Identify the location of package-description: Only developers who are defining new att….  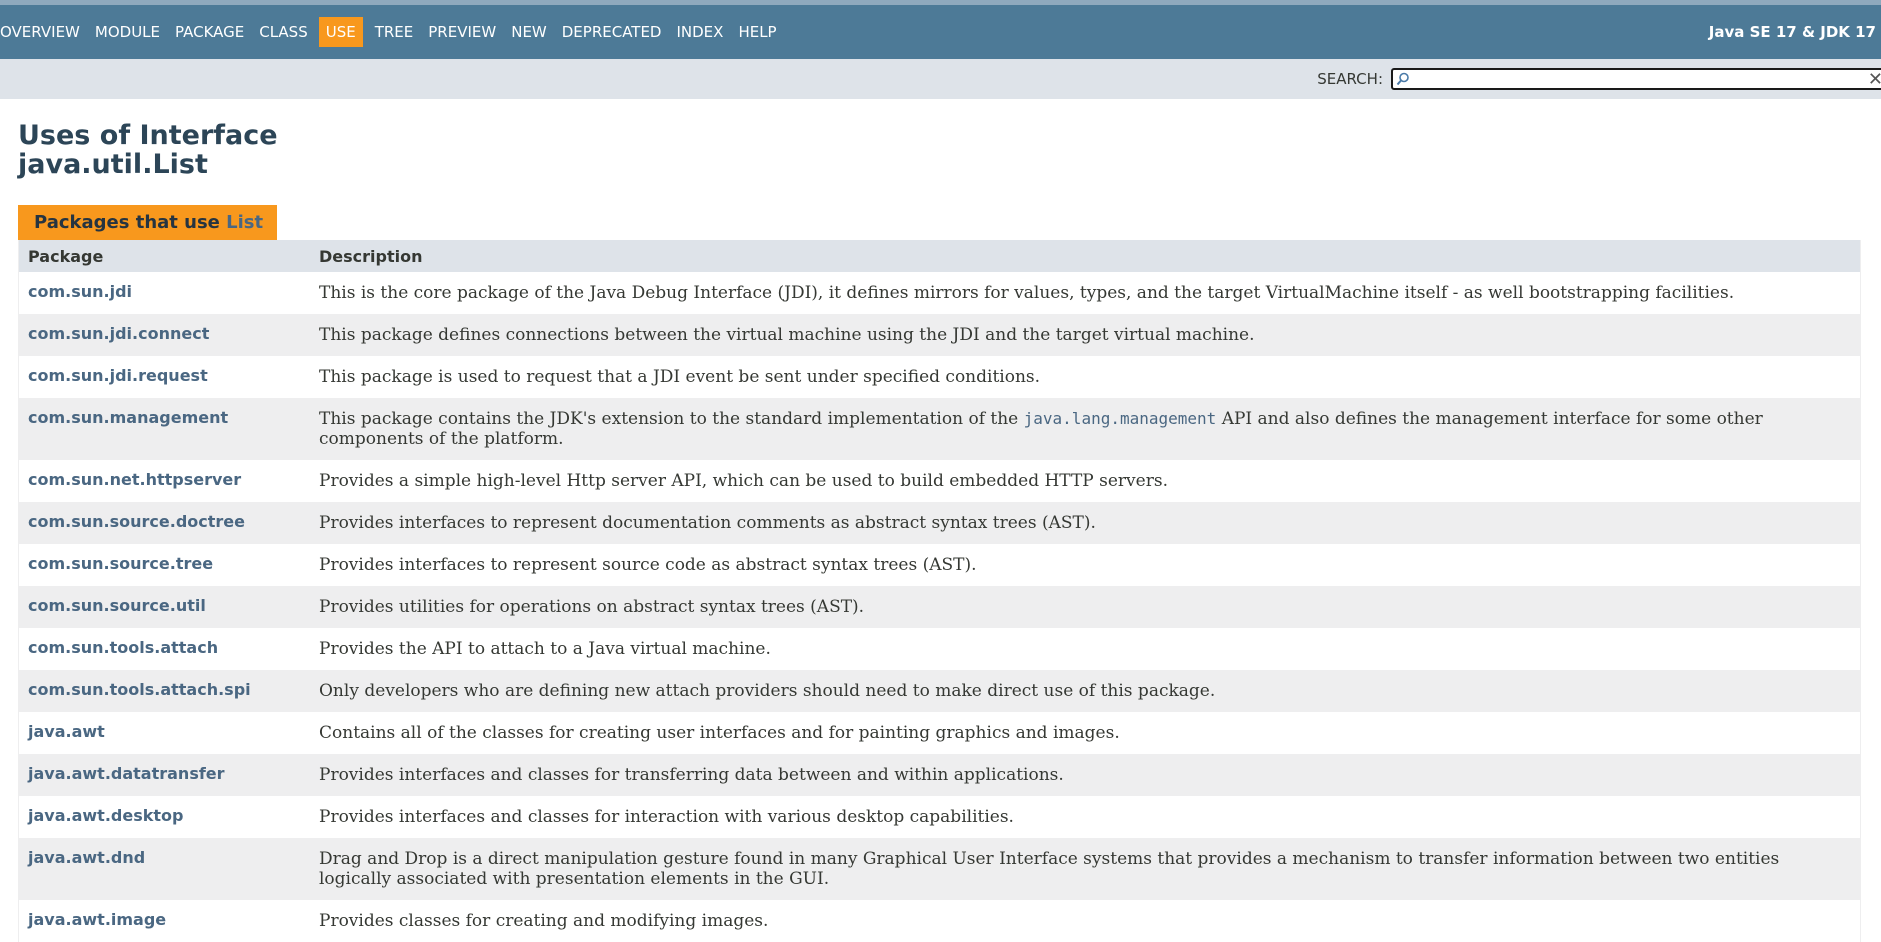
(767, 691).